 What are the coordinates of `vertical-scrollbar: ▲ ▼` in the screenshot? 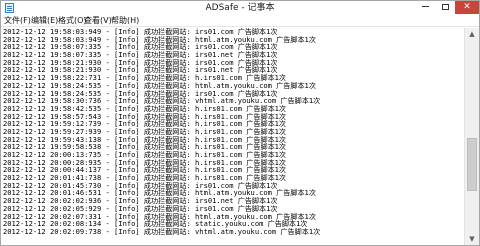 It's located at (471, 136).